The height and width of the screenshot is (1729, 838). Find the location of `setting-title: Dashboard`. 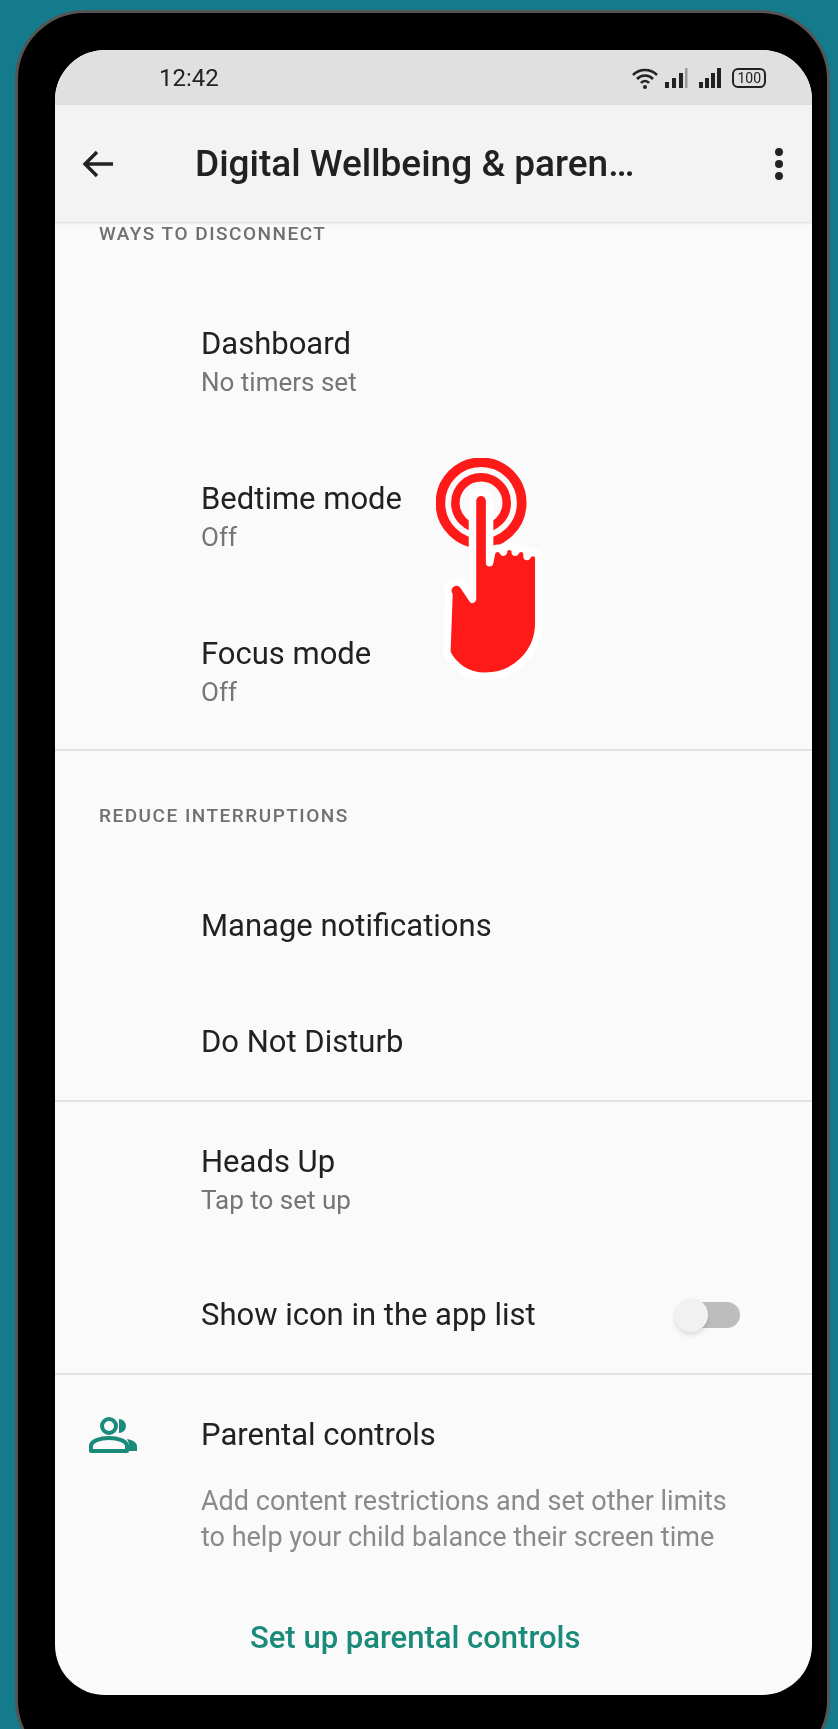

setting-title: Dashboard is located at coordinates (471, 343).